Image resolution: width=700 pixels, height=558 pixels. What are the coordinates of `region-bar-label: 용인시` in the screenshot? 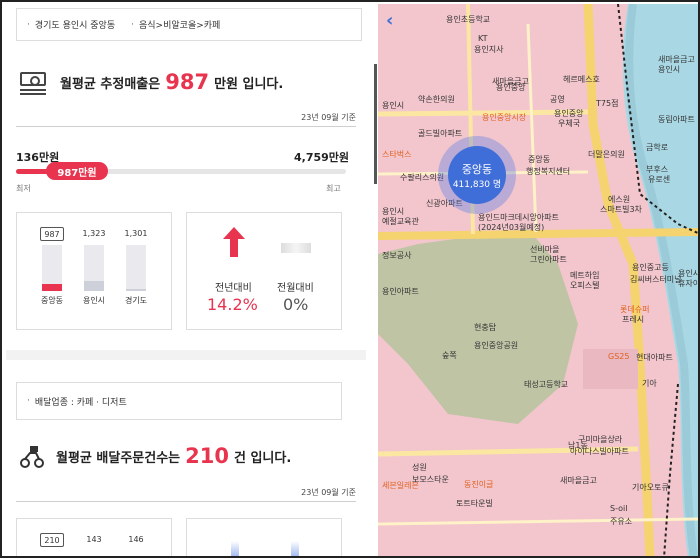 It's located at (94, 300).